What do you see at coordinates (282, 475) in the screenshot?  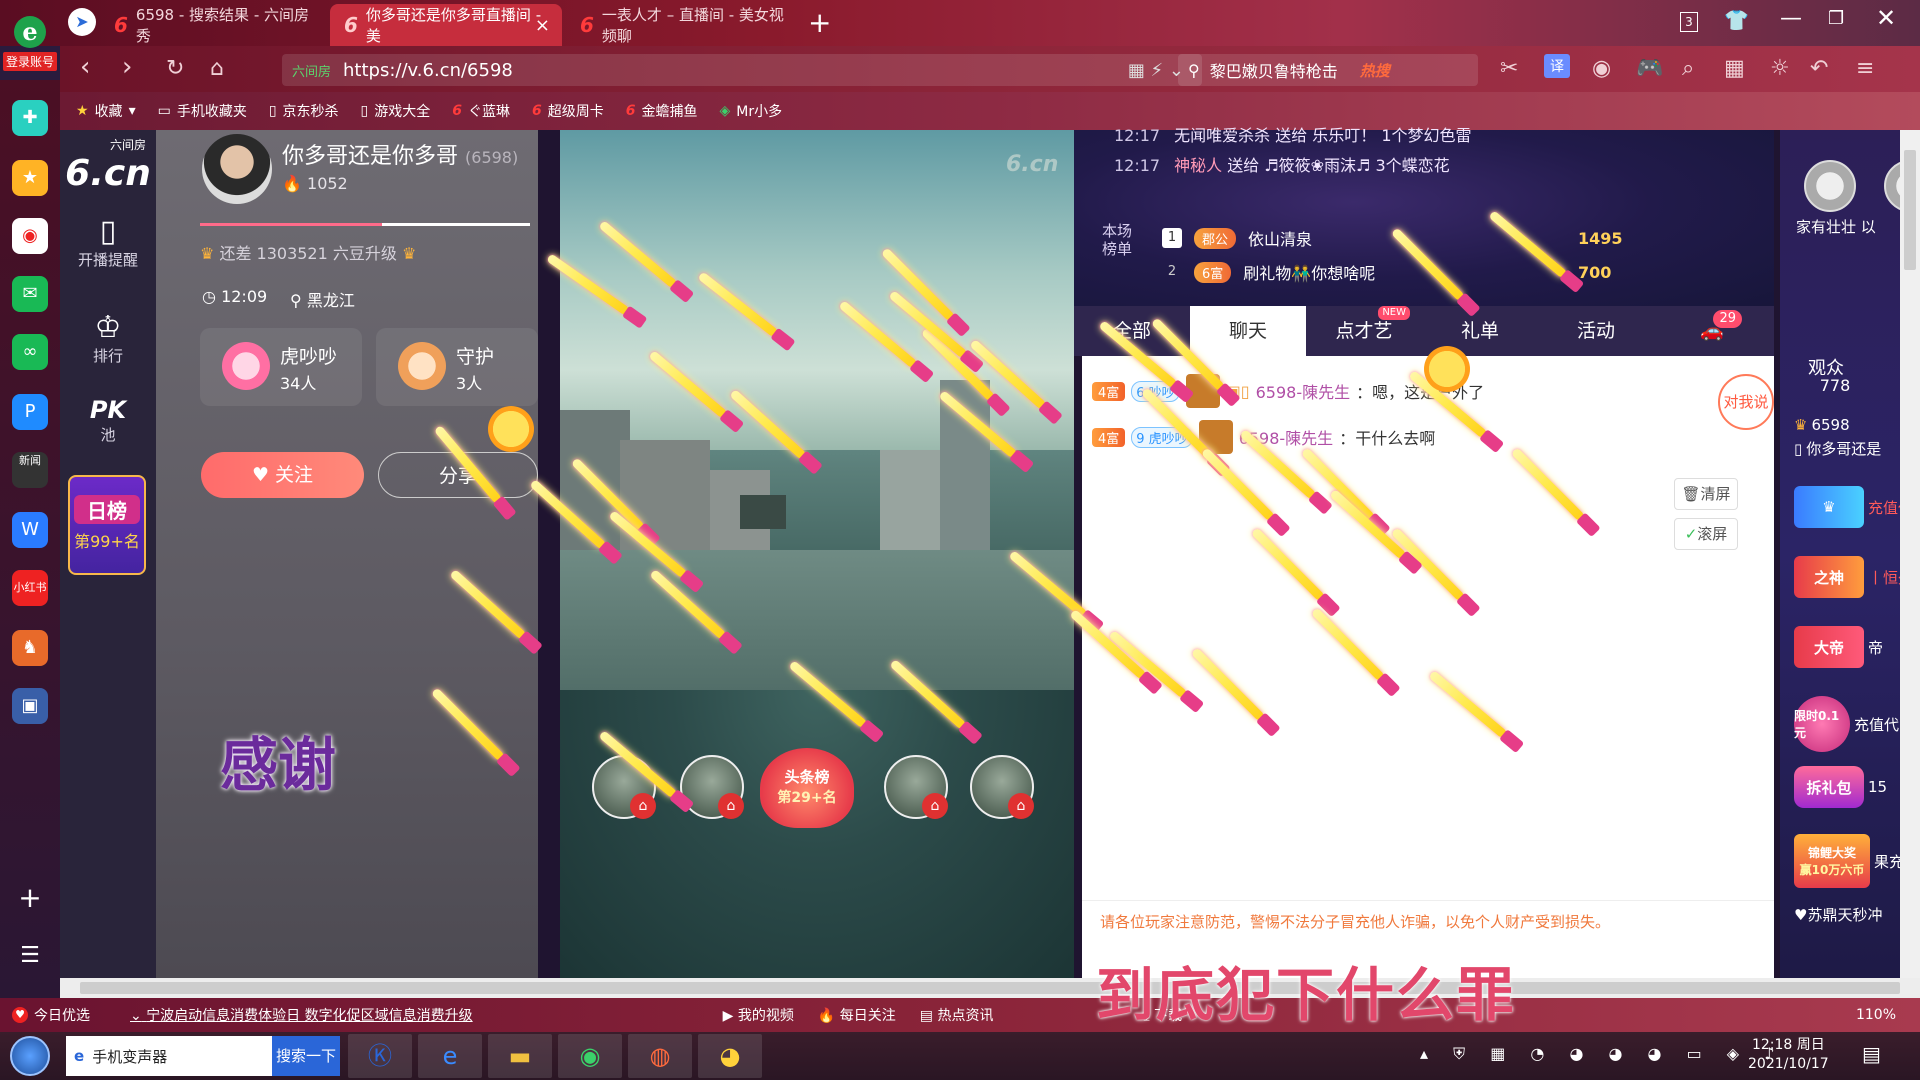 I see `follow-button: ♥ 关注` at bounding box center [282, 475].